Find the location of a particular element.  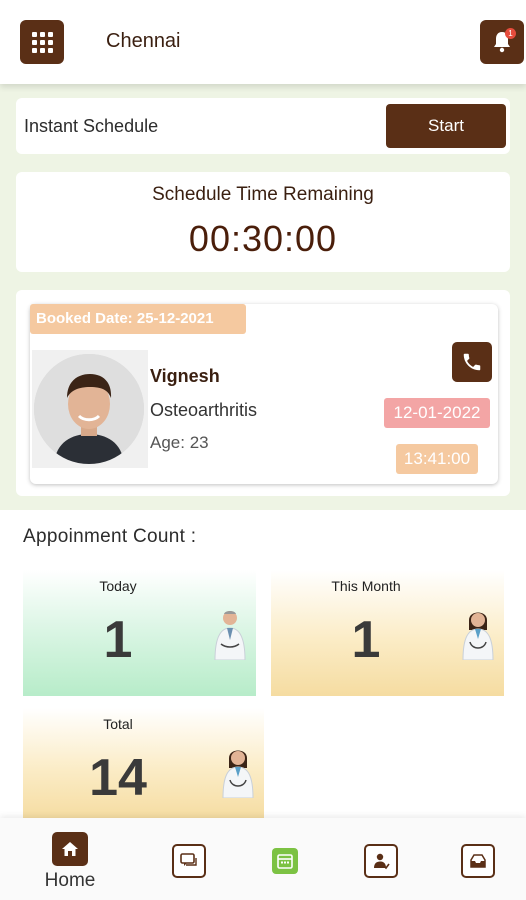

inbox-icon is located at coordinates (478, 861).